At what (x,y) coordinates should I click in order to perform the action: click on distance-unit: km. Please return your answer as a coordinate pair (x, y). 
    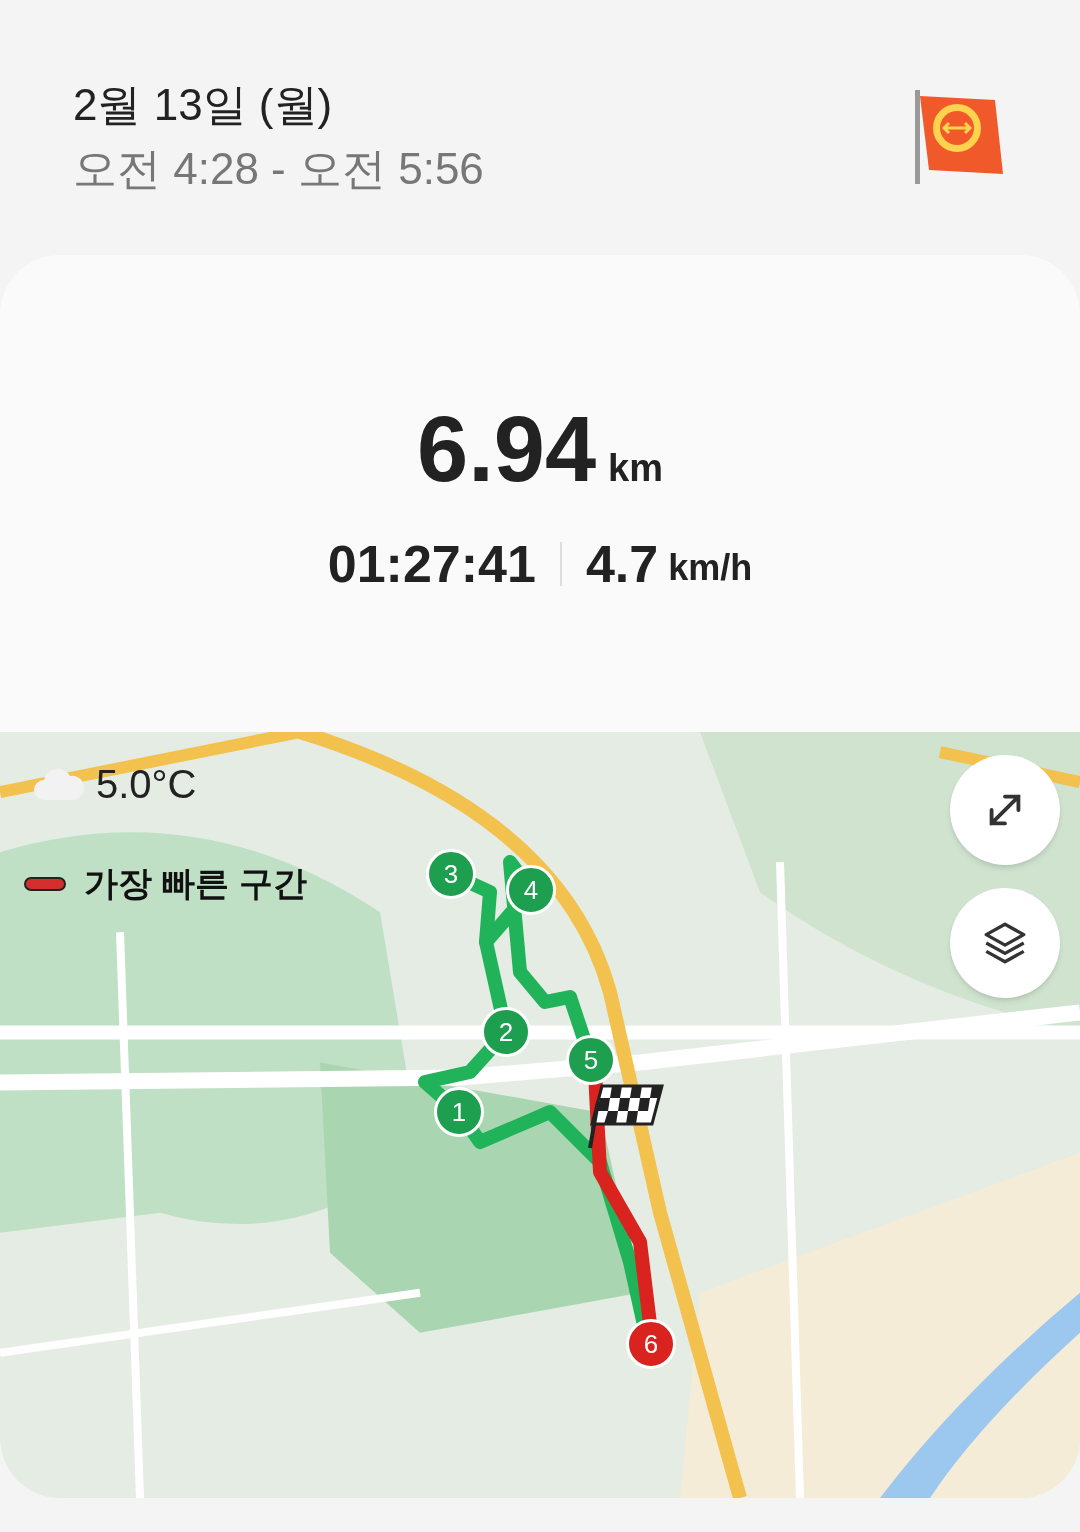
    Looking at the image, I should click on (635, 468).